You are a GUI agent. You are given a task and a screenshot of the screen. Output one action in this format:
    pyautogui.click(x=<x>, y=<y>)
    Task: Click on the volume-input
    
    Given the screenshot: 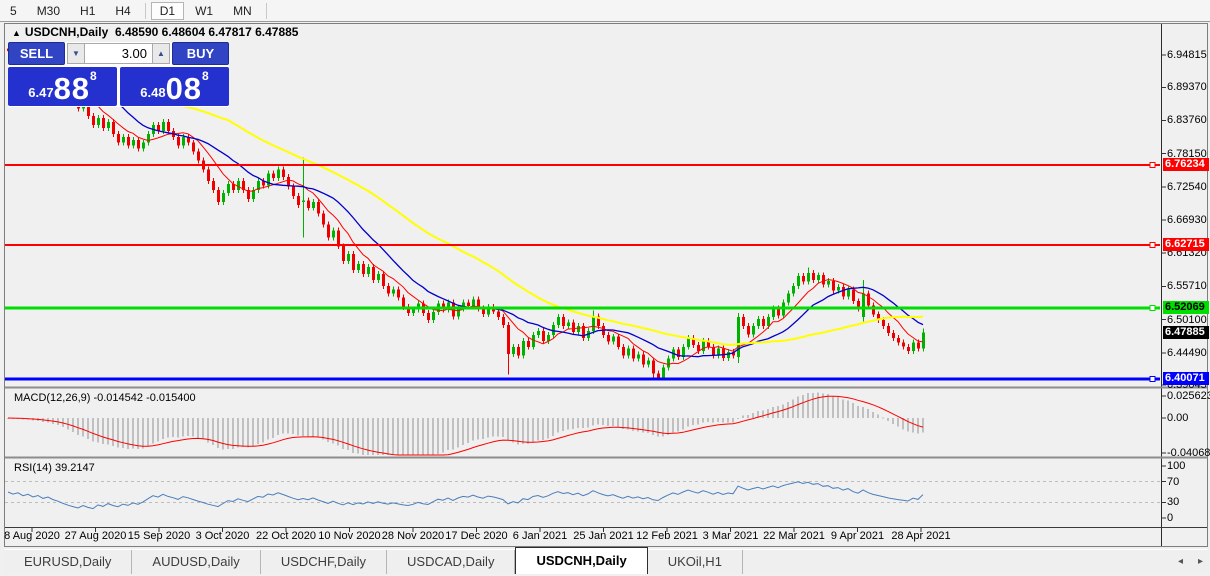 What is the action you would take?
    pyautogui.click(x=118, y=53)
    